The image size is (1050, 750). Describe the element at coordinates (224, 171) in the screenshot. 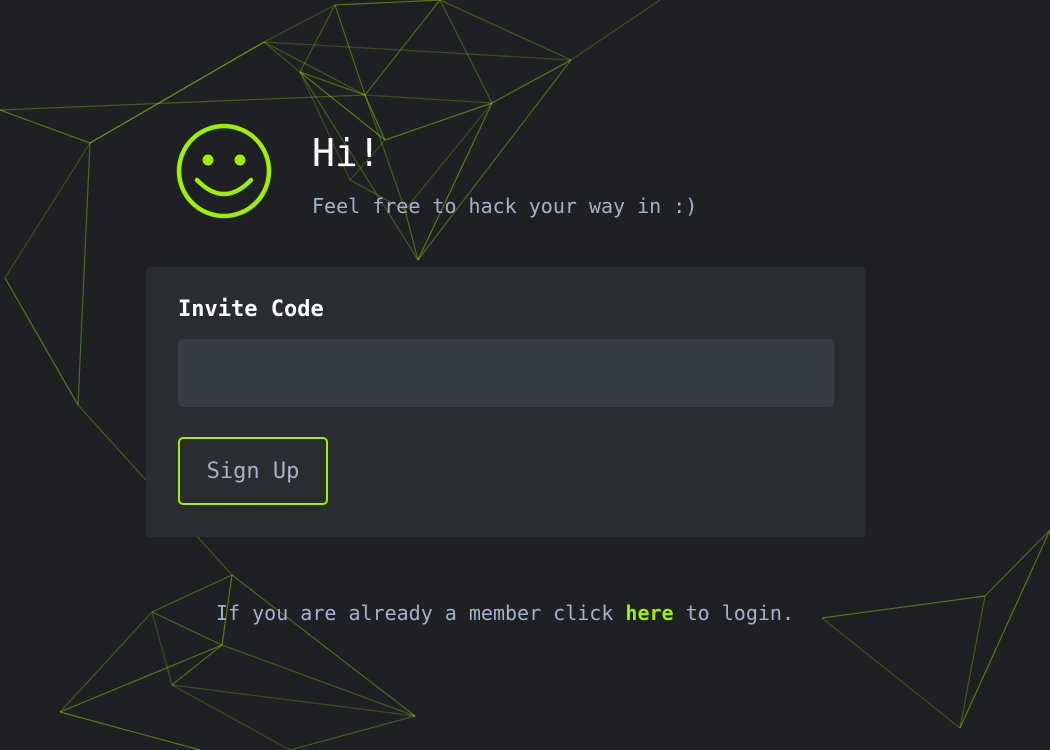

I see `smiley-face-icon` at that location.